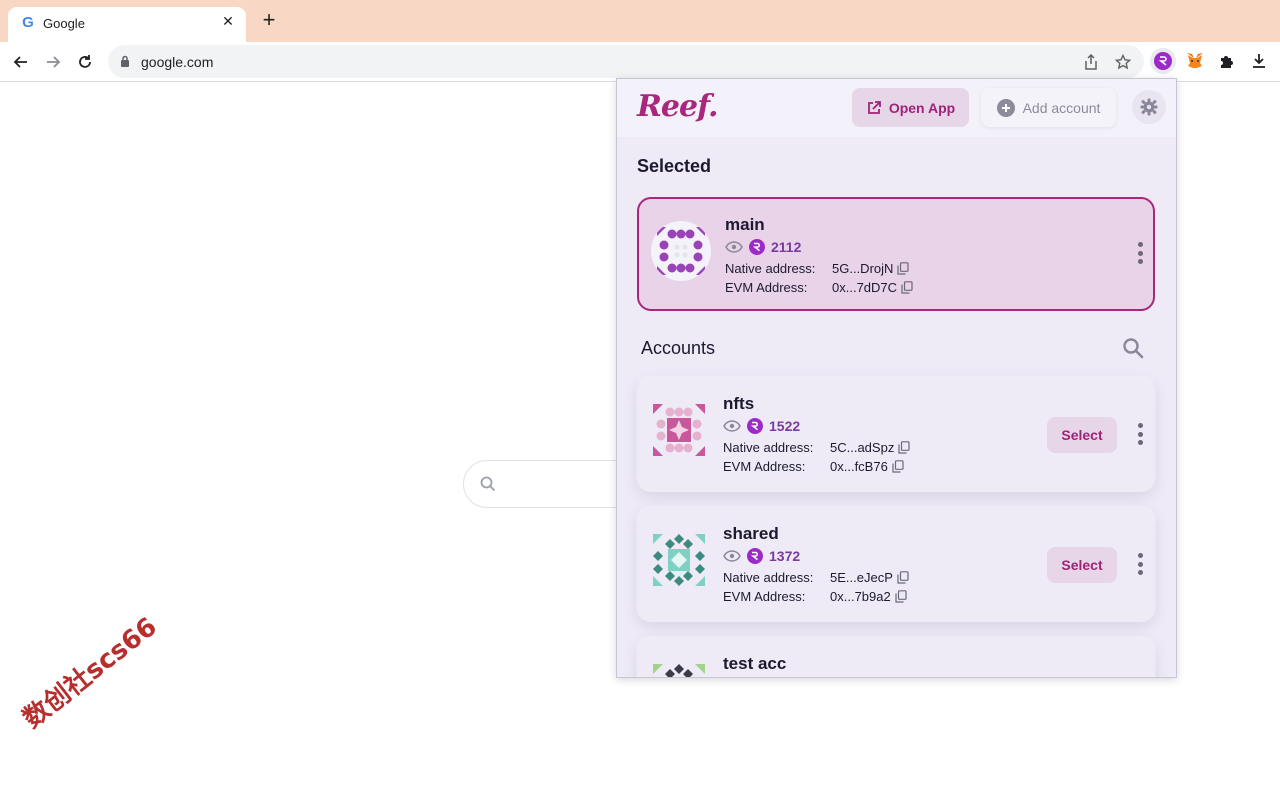 Image resolution: width=1280 pixels, height=800 pixels. What do you see at coordinates (228, 21) in the screenshot?
I see `tab-close-icon: ✕` at bounding box center [228, 21].